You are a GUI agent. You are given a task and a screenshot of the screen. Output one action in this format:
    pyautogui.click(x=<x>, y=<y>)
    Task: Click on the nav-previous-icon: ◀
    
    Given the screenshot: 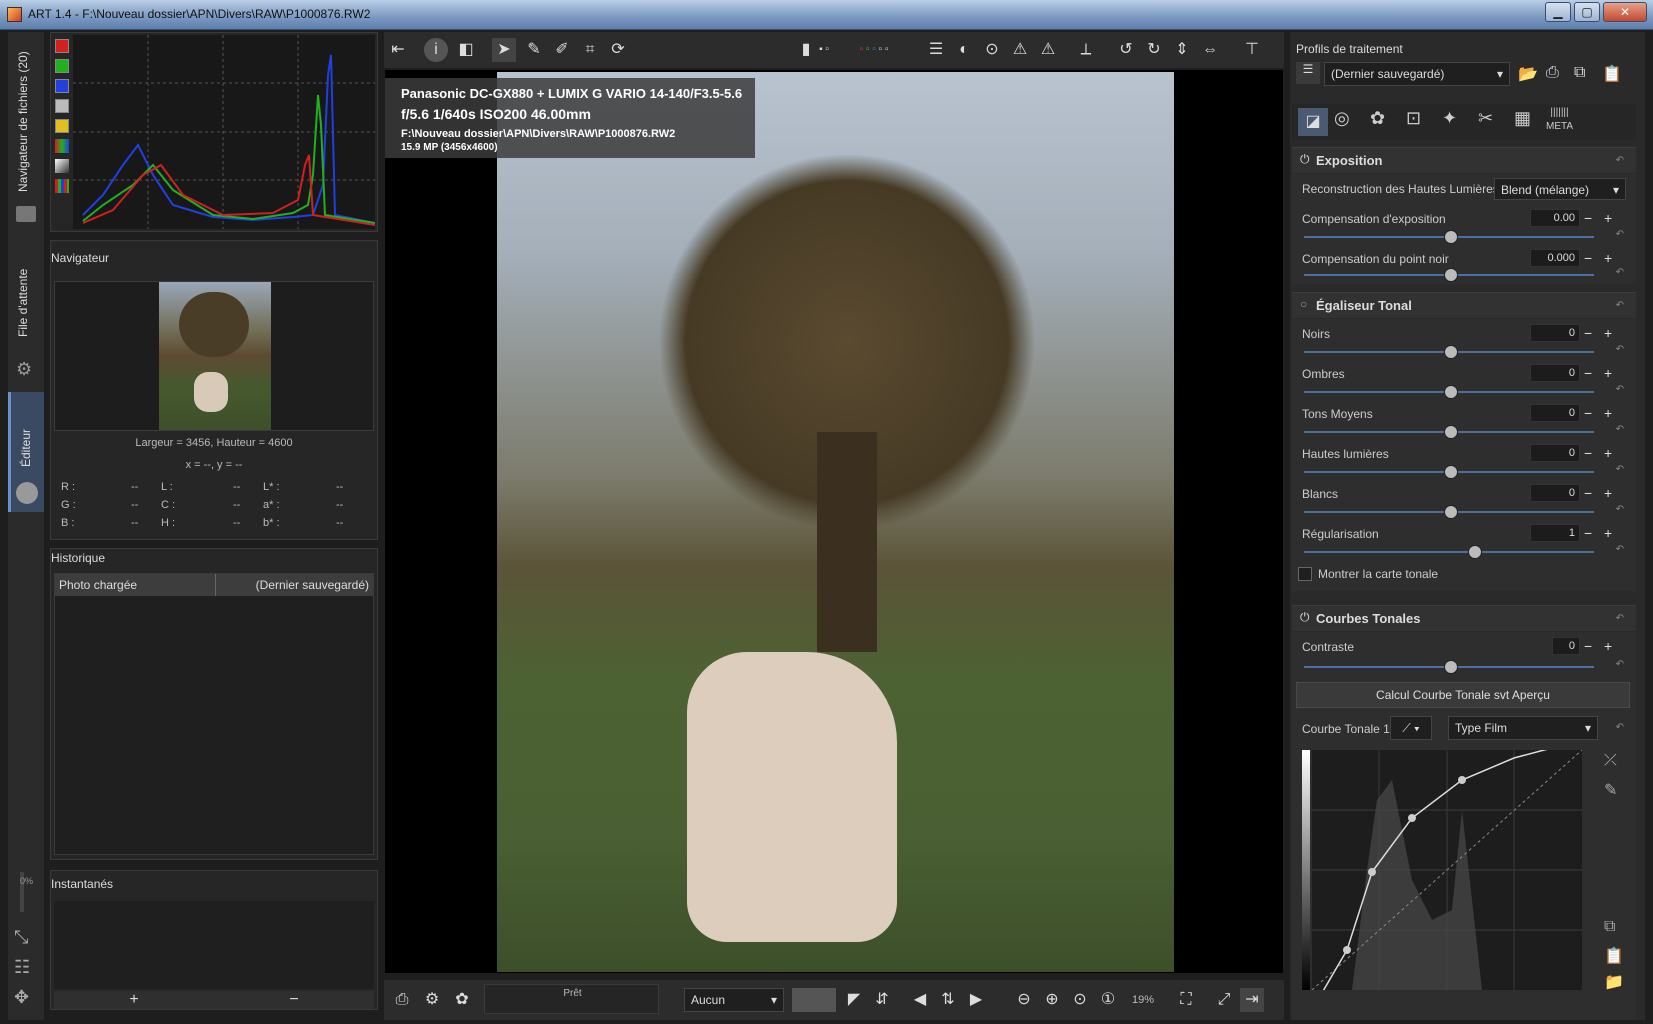 What is the action you would take?
    pyautogui.click(x=920, y=1000)
    